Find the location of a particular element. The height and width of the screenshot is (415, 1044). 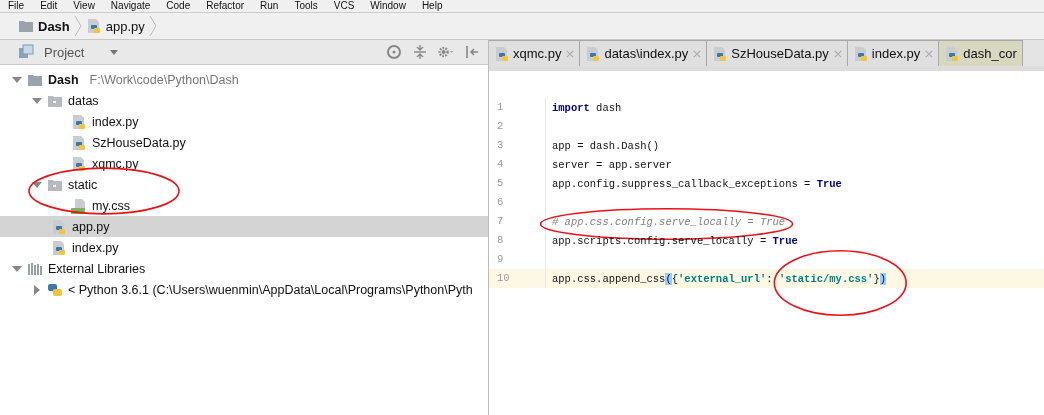

tree-item: app.py is located at coordinates (244, 226).